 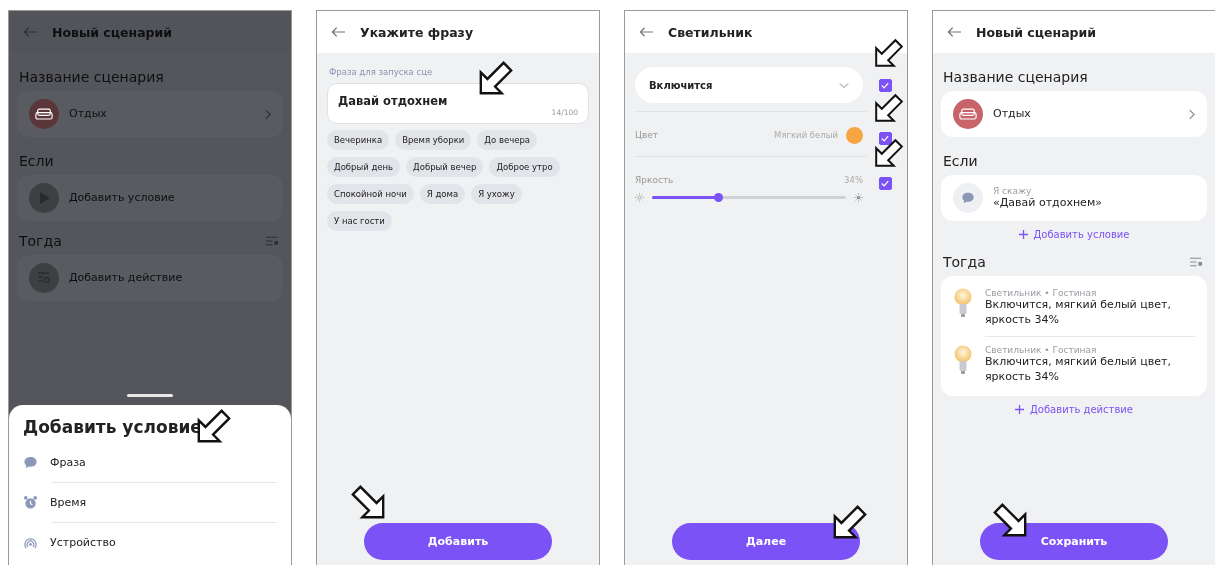 What do you see at coordinates (358, 140) in the screenshot?
I see `phrase-chip: Вечеринка` at bounding box center [358, 140].